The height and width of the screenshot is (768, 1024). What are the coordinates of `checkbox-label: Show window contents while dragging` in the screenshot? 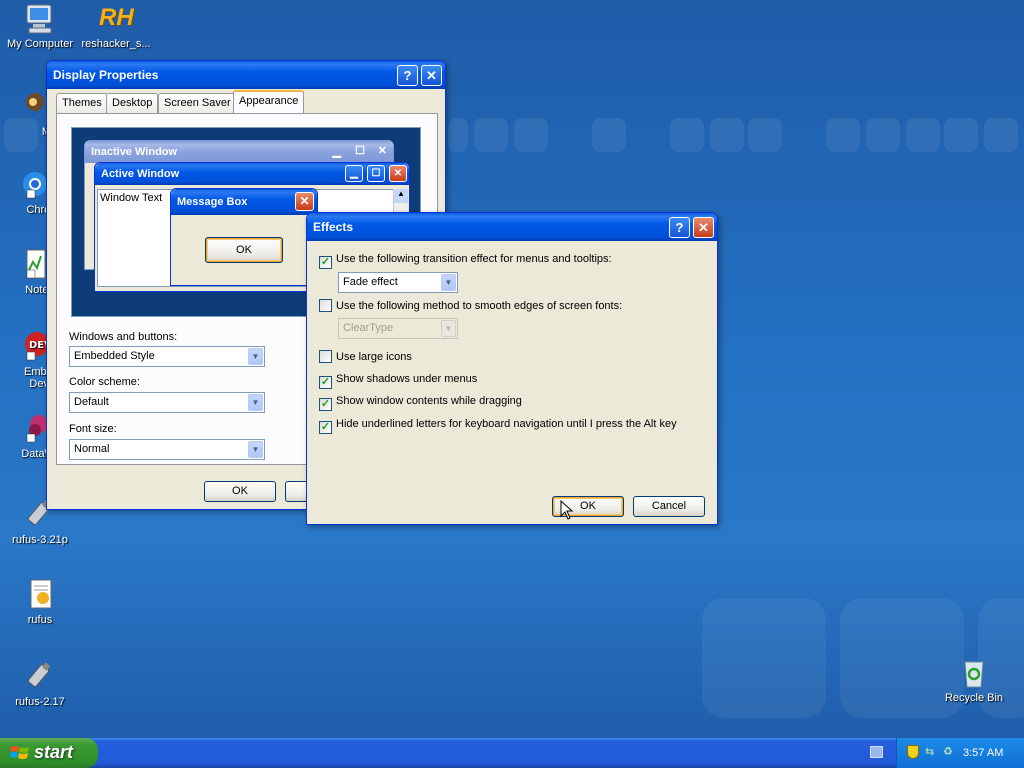 It's located at (429, 401).